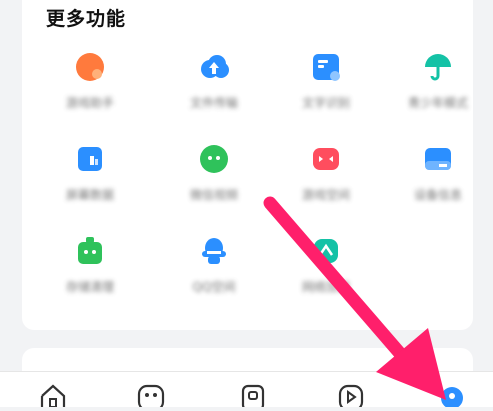 Image resolution: width=493 pixels, height=411 pixels. I want to click on game-icon, so click(90, 67).